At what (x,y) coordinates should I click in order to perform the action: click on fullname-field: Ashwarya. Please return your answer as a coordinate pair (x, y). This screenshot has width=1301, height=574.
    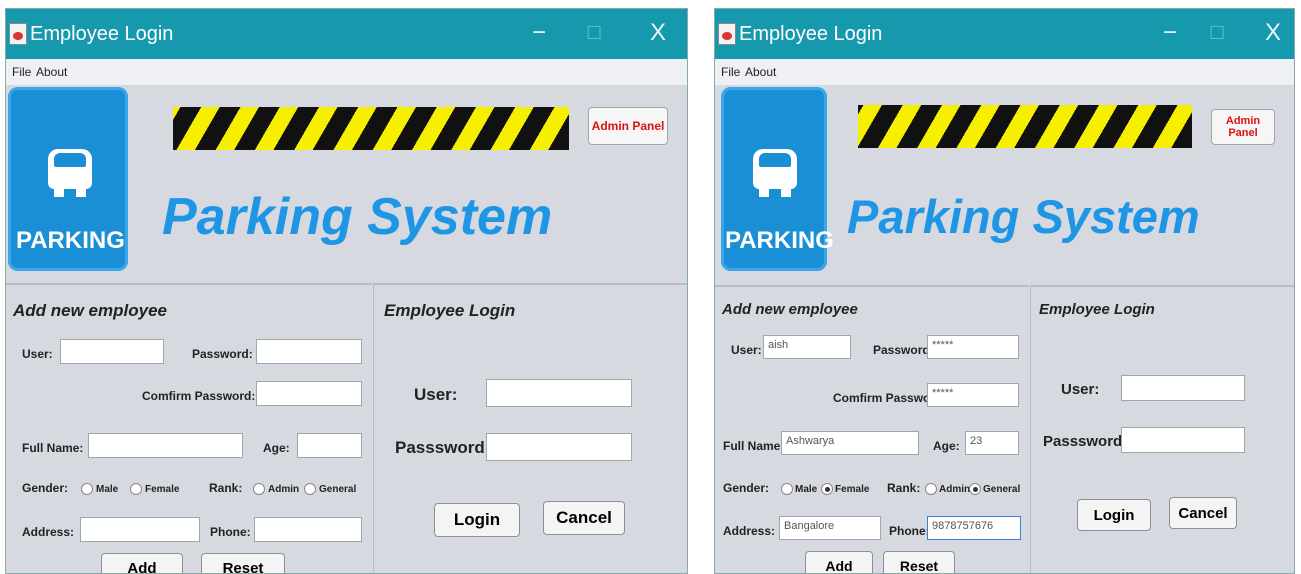
    Looking at the image, I should click on (850, 443).